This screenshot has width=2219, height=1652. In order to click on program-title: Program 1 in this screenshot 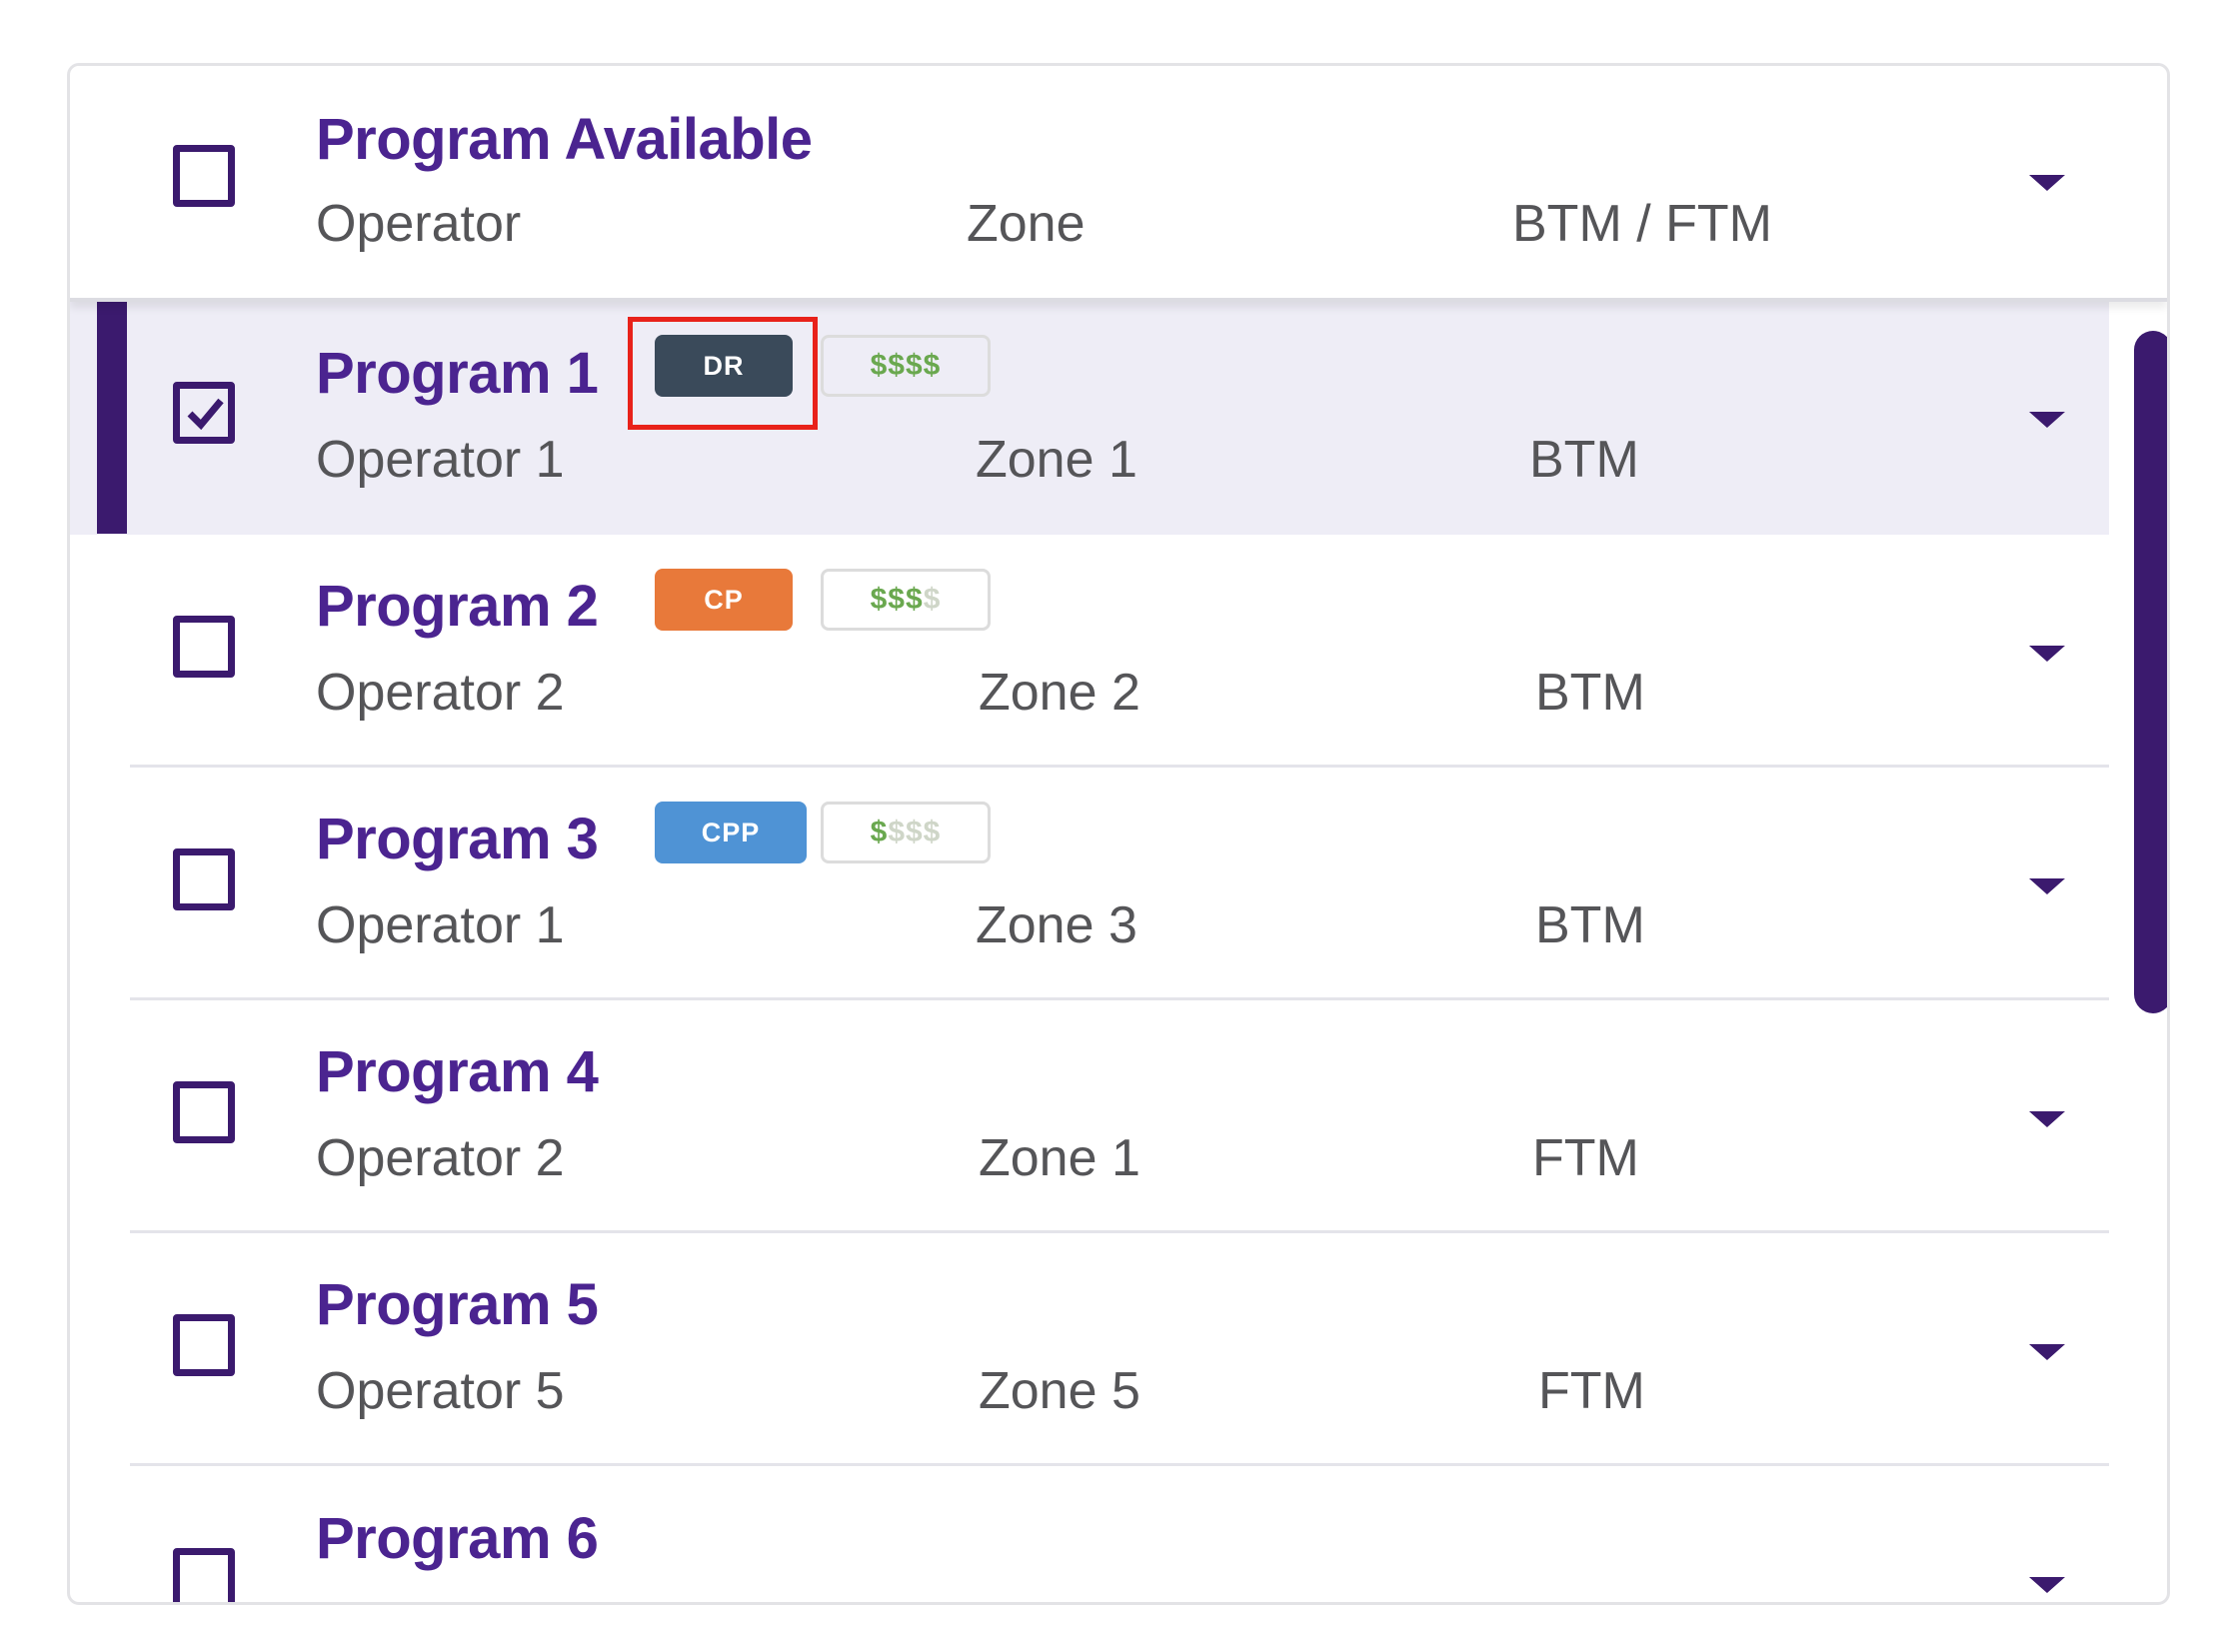, I will do `click(457, 373)`.